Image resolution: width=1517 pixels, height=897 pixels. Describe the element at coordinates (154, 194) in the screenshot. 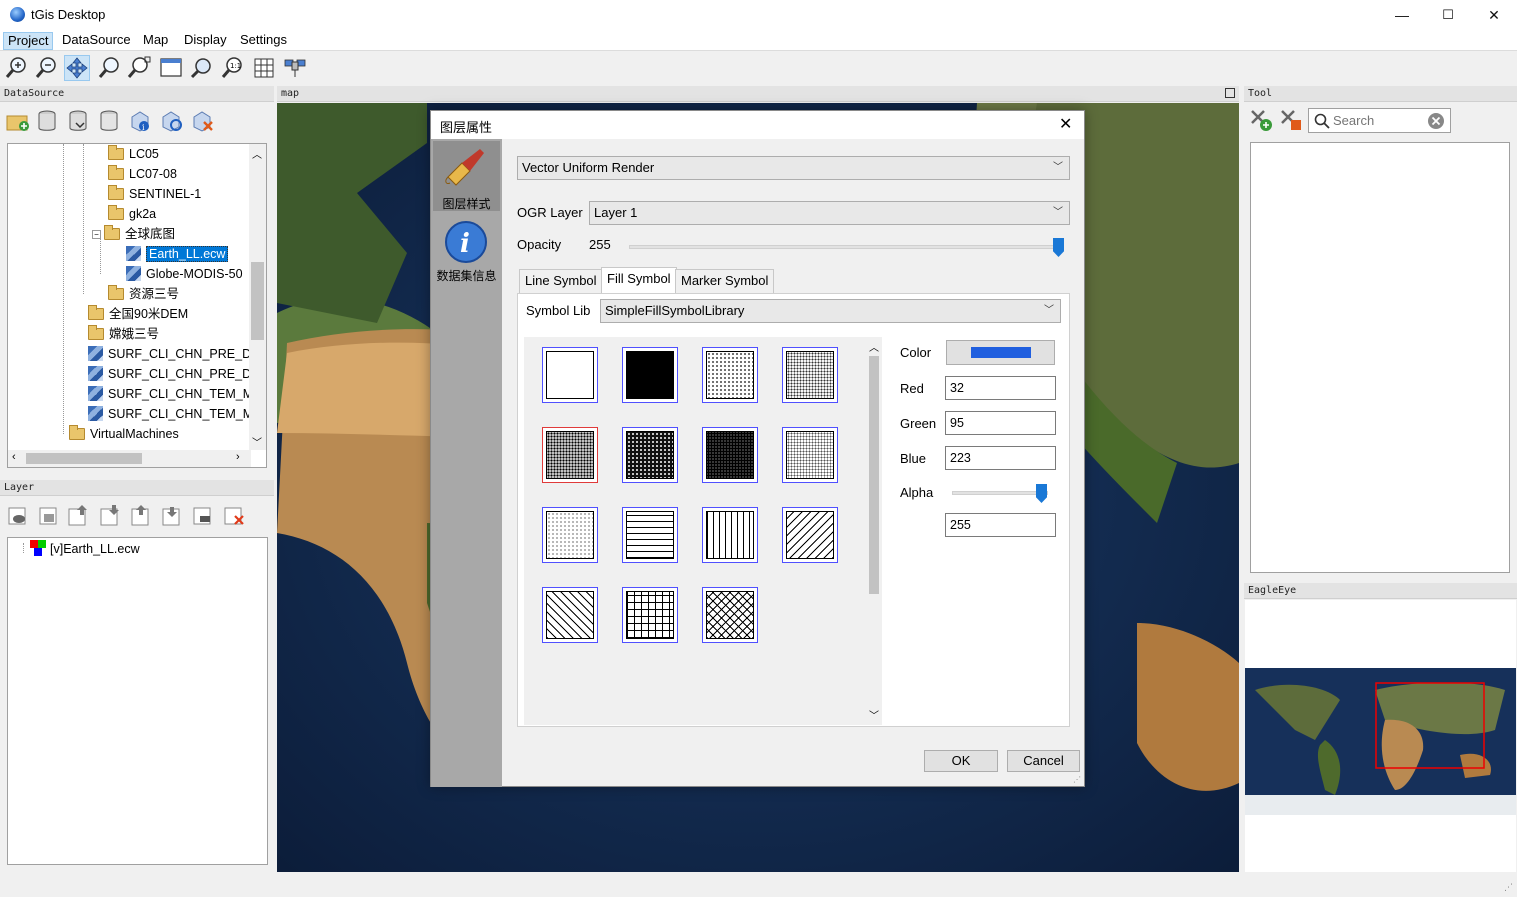

I see `tree-item: SENTINEL-1` at that location.